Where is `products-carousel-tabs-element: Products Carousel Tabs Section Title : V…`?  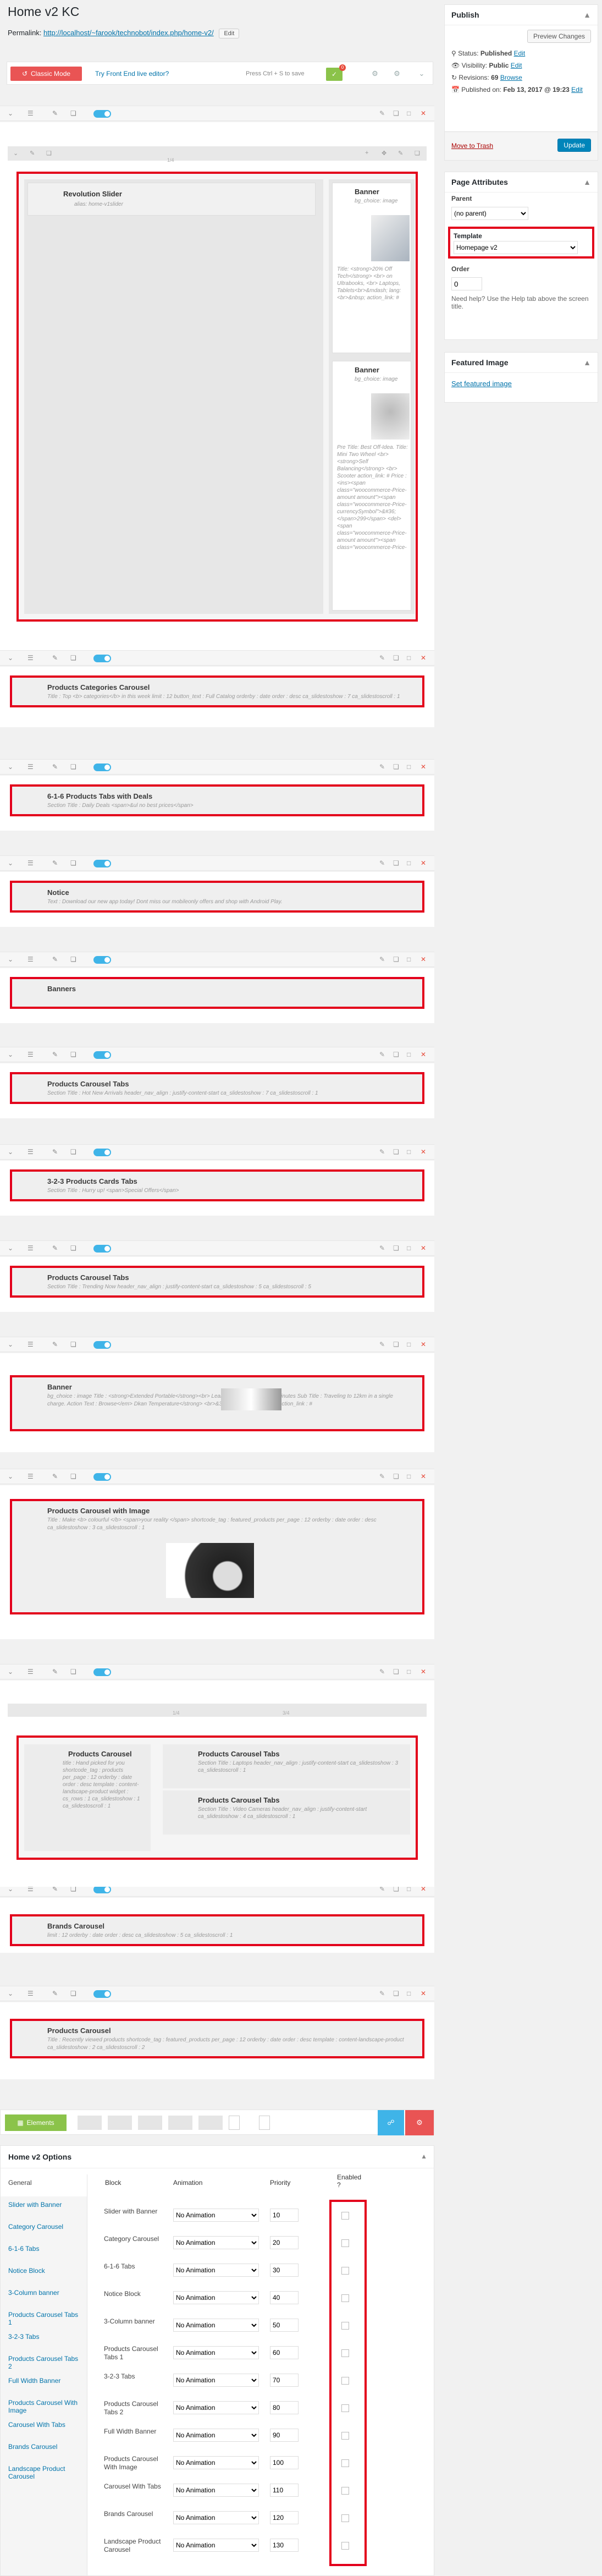 products-carousel-tabs-element: Products Carousel Tabs Section Title : V… is located at coordinates (287, 1812).